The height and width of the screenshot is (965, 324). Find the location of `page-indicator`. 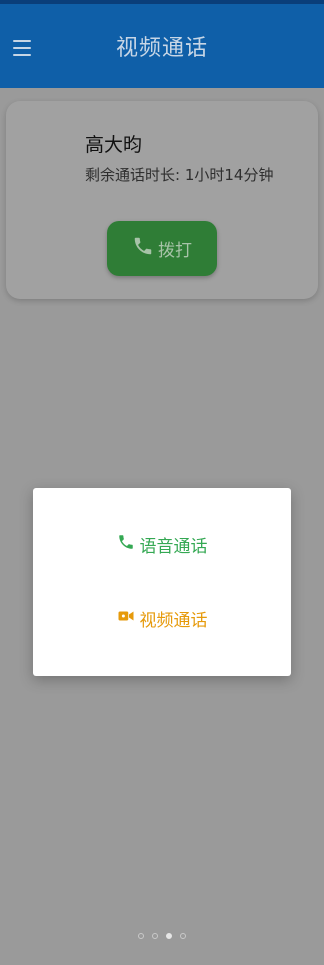

page-indicator is located at coordinates (162, 936).